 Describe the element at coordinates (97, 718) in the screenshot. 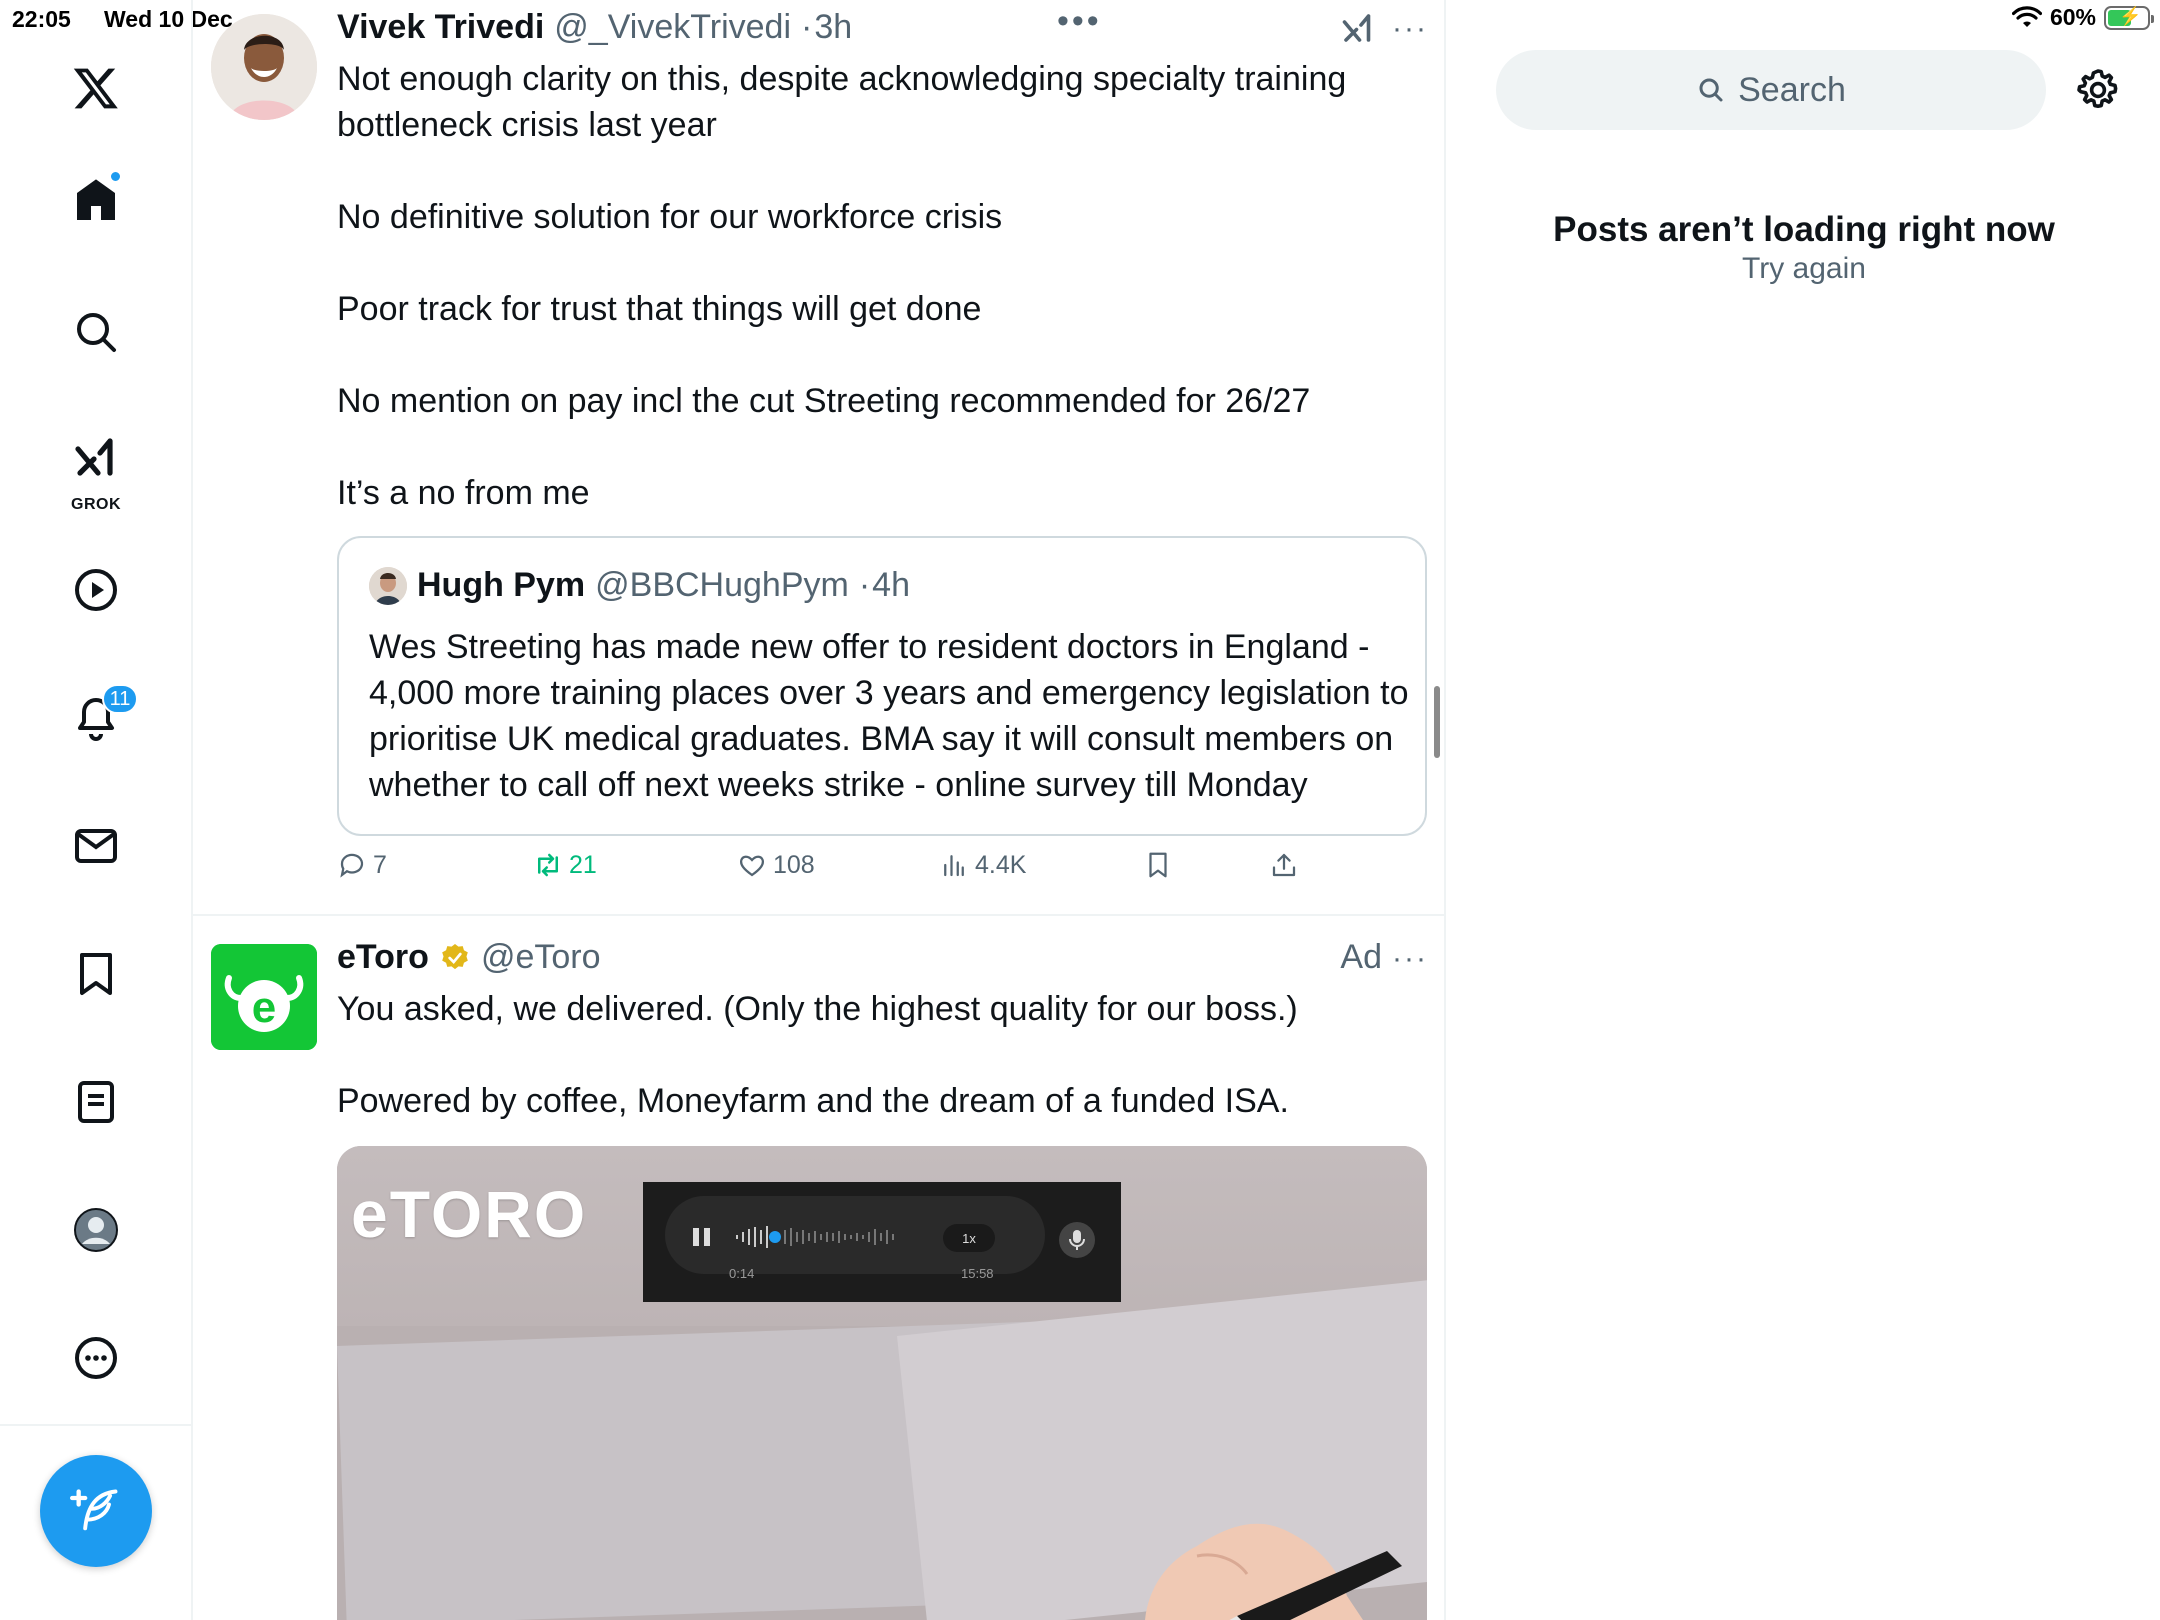

I see `notifications-icon: 11` at that location.